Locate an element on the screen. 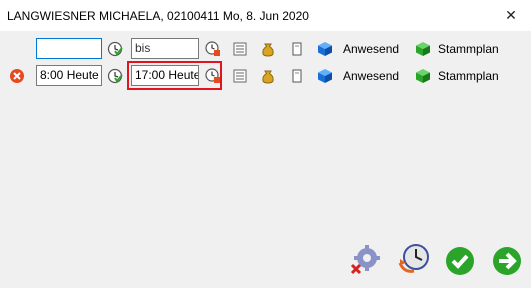  settings-cancel-button is located at coordinates (366, 259).